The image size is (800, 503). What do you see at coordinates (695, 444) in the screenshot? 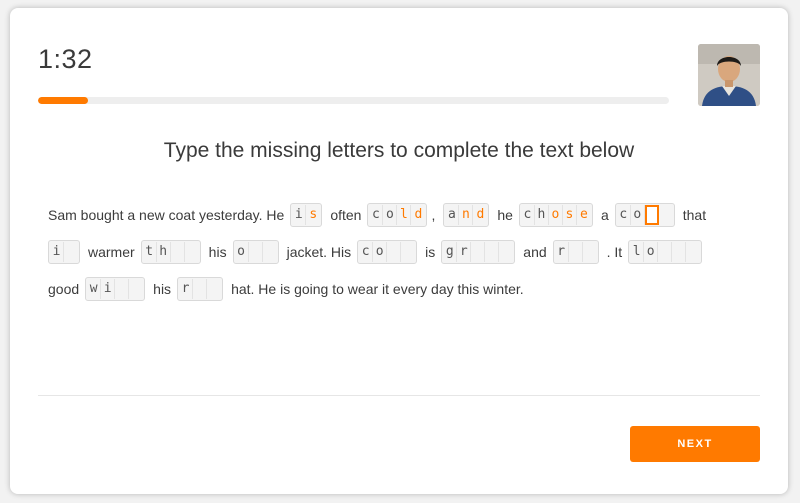
I see `next-button: NEXT` at bounding box center [695, 444].